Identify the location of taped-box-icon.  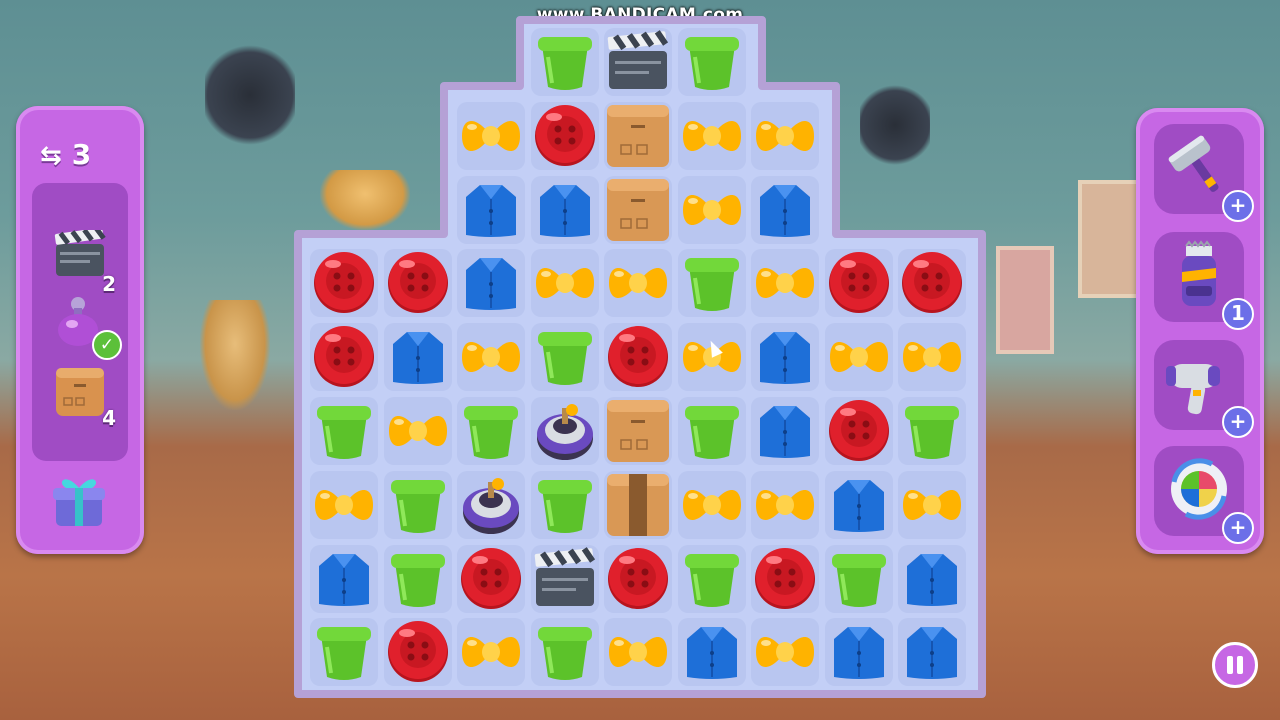
(638, 505).